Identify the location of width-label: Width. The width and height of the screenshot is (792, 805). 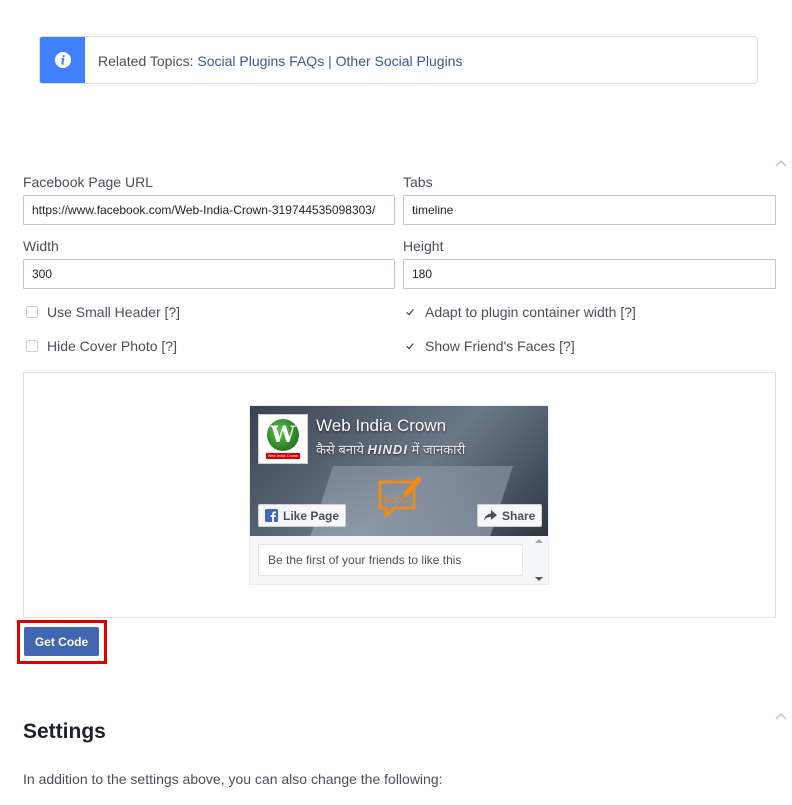
(41, 246).